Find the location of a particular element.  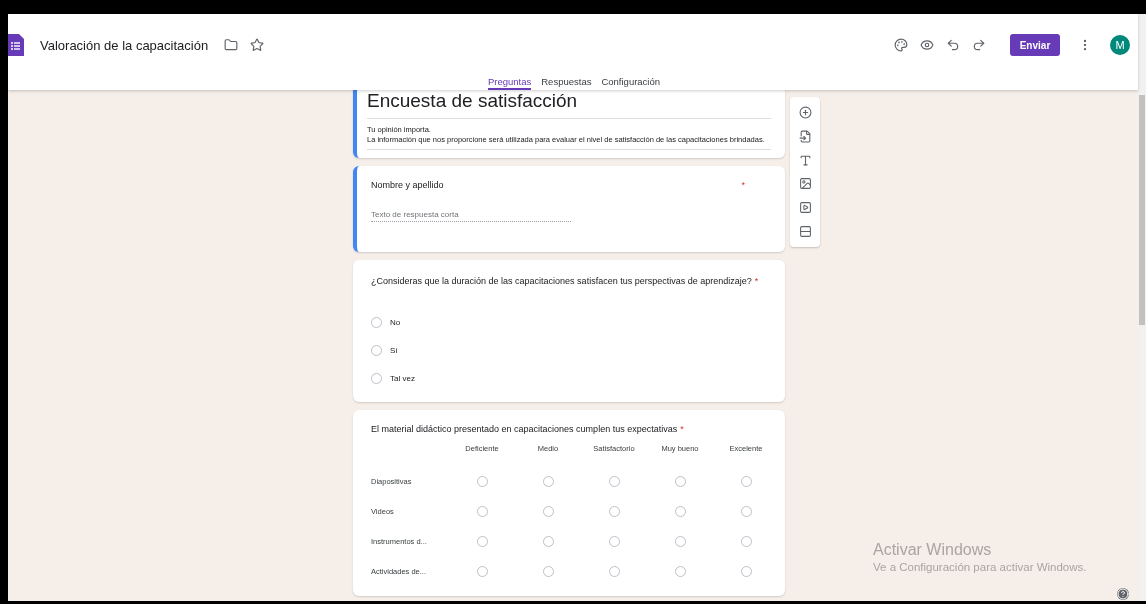

scrollbar is located at coordinates (1142, 307).